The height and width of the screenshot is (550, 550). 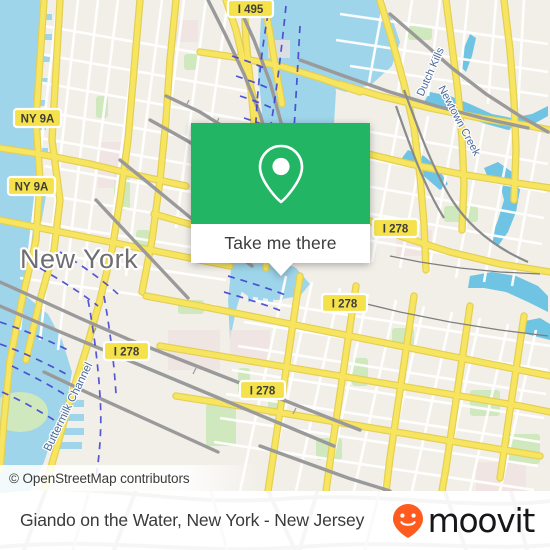 I want to click on moovit-smiley-pin-icon, so click(x=407, y=520).